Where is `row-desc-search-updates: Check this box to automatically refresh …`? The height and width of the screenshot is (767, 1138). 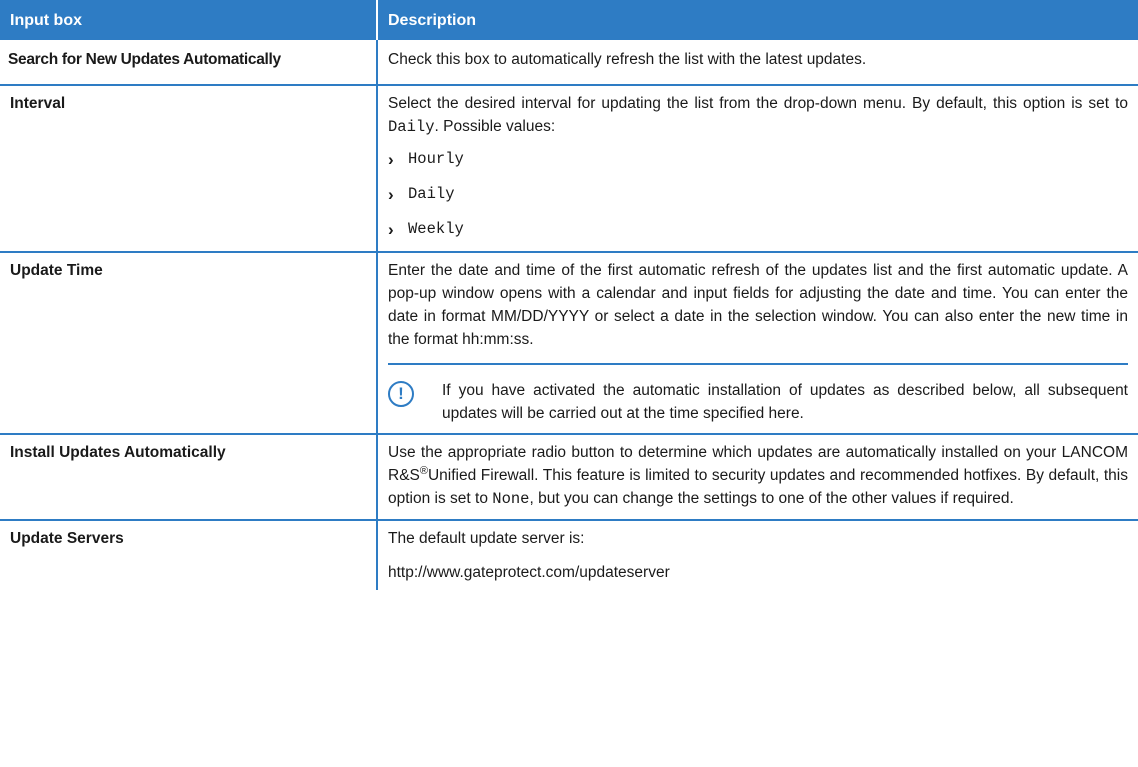 row-desc-search-updates: Check this box to automatically refresh … is located at coordinates (757, 63).